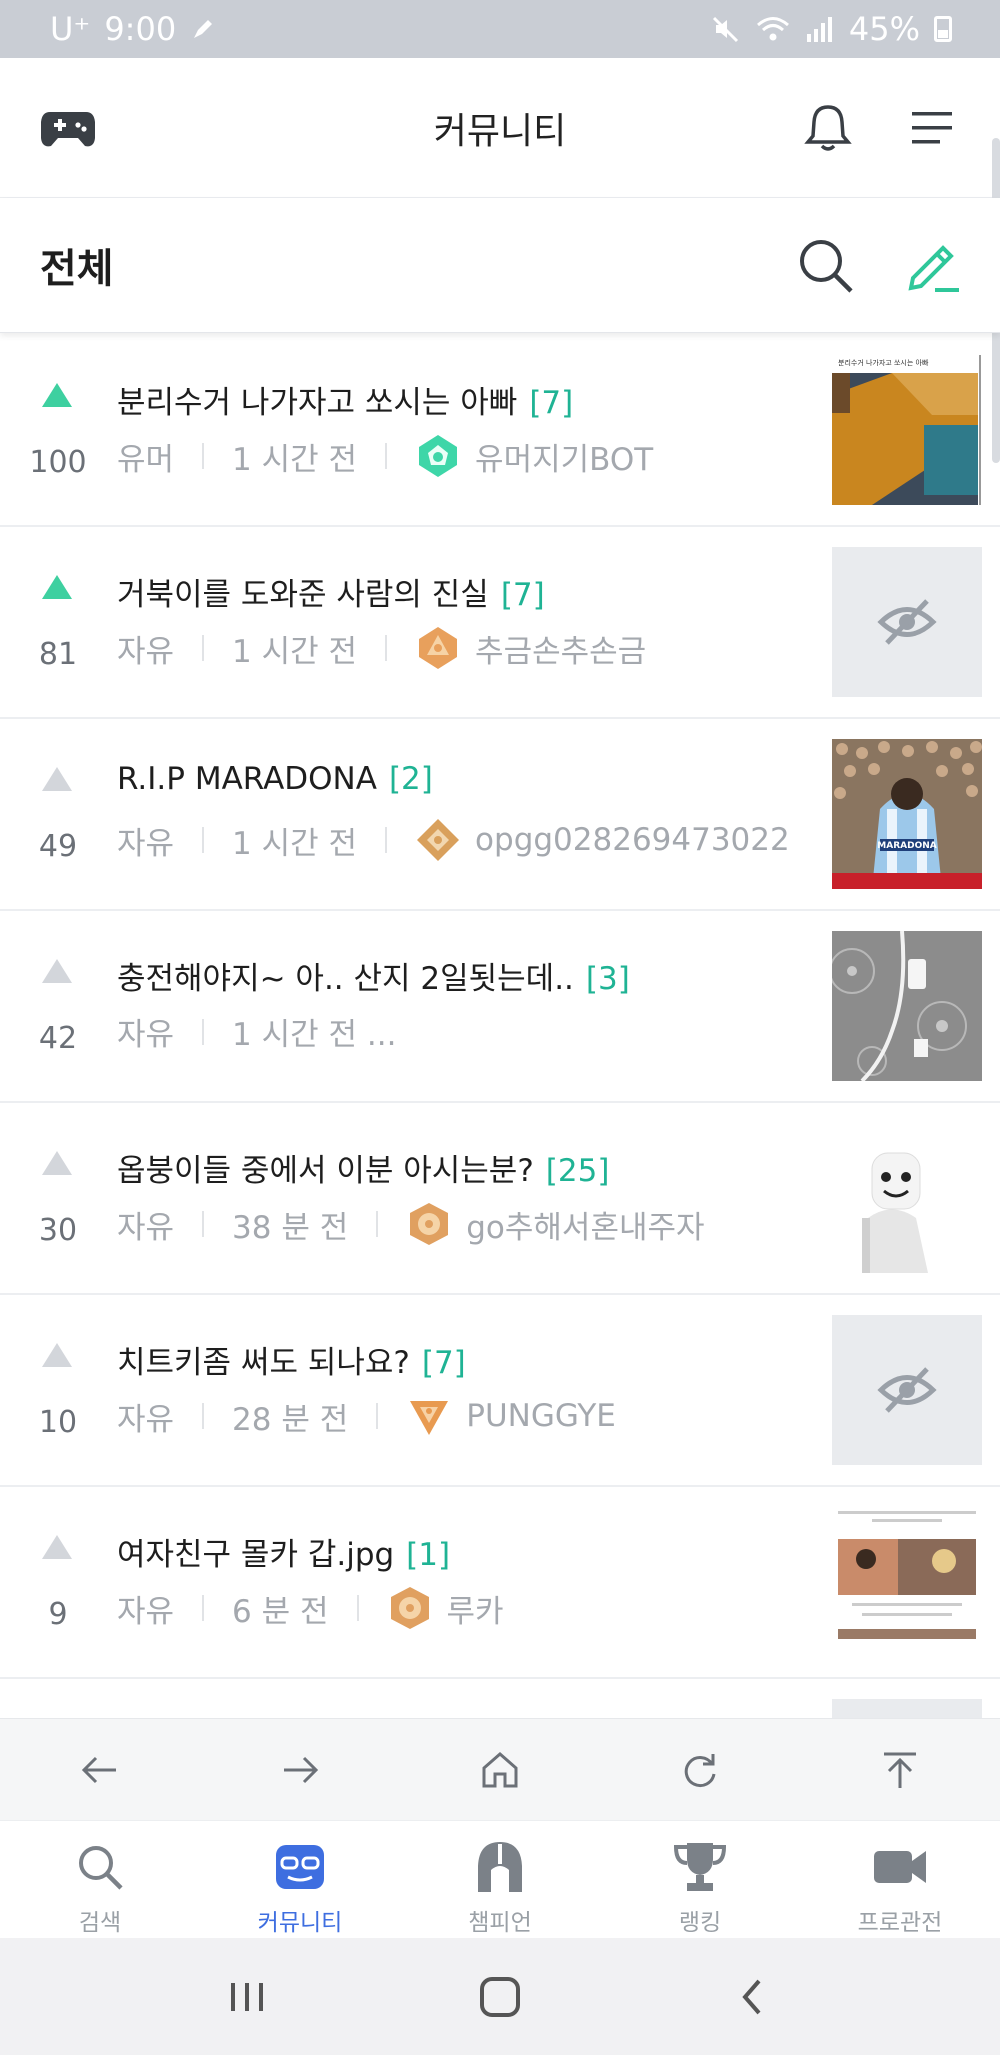  What do you see at coordinates (560, 648) in the screenshot?
I see `post-author: 추금손추손금` at bounding box center [560, 648].